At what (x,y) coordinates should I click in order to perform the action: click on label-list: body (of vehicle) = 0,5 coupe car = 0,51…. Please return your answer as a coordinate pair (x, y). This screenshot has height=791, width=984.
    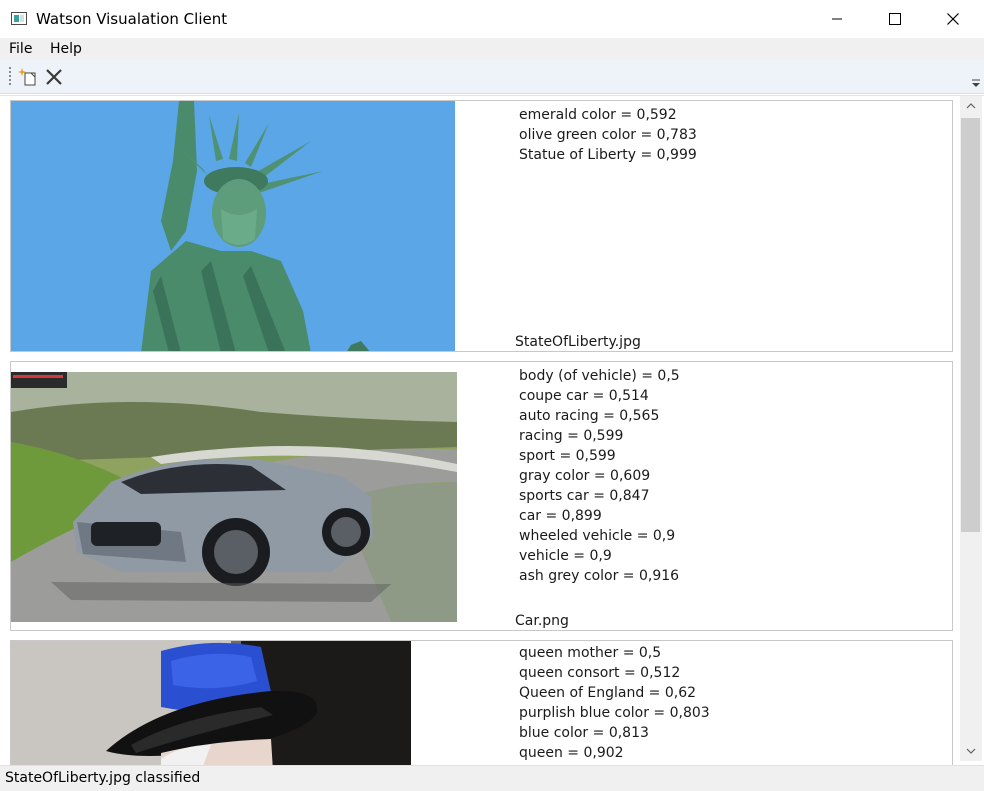
    Looking at the image, I should click on (599, 476).